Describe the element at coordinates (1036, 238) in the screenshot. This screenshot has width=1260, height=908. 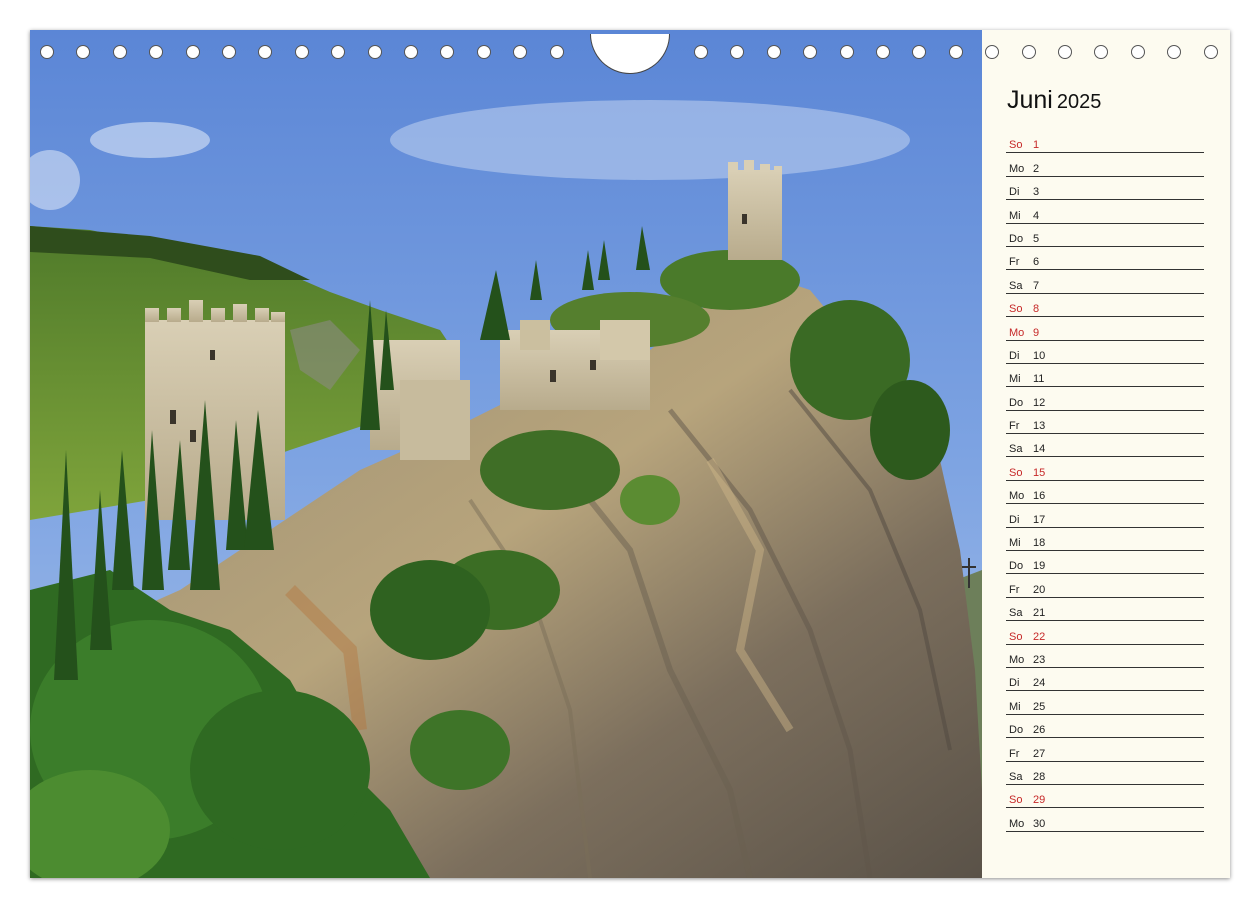
I see `day-number: 5` at that location.